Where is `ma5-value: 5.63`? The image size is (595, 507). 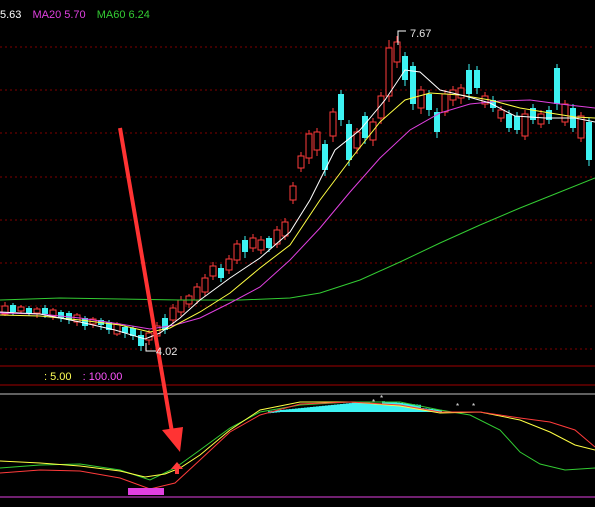
ma5-value: 5.63 is located at coordinates (11, 15).